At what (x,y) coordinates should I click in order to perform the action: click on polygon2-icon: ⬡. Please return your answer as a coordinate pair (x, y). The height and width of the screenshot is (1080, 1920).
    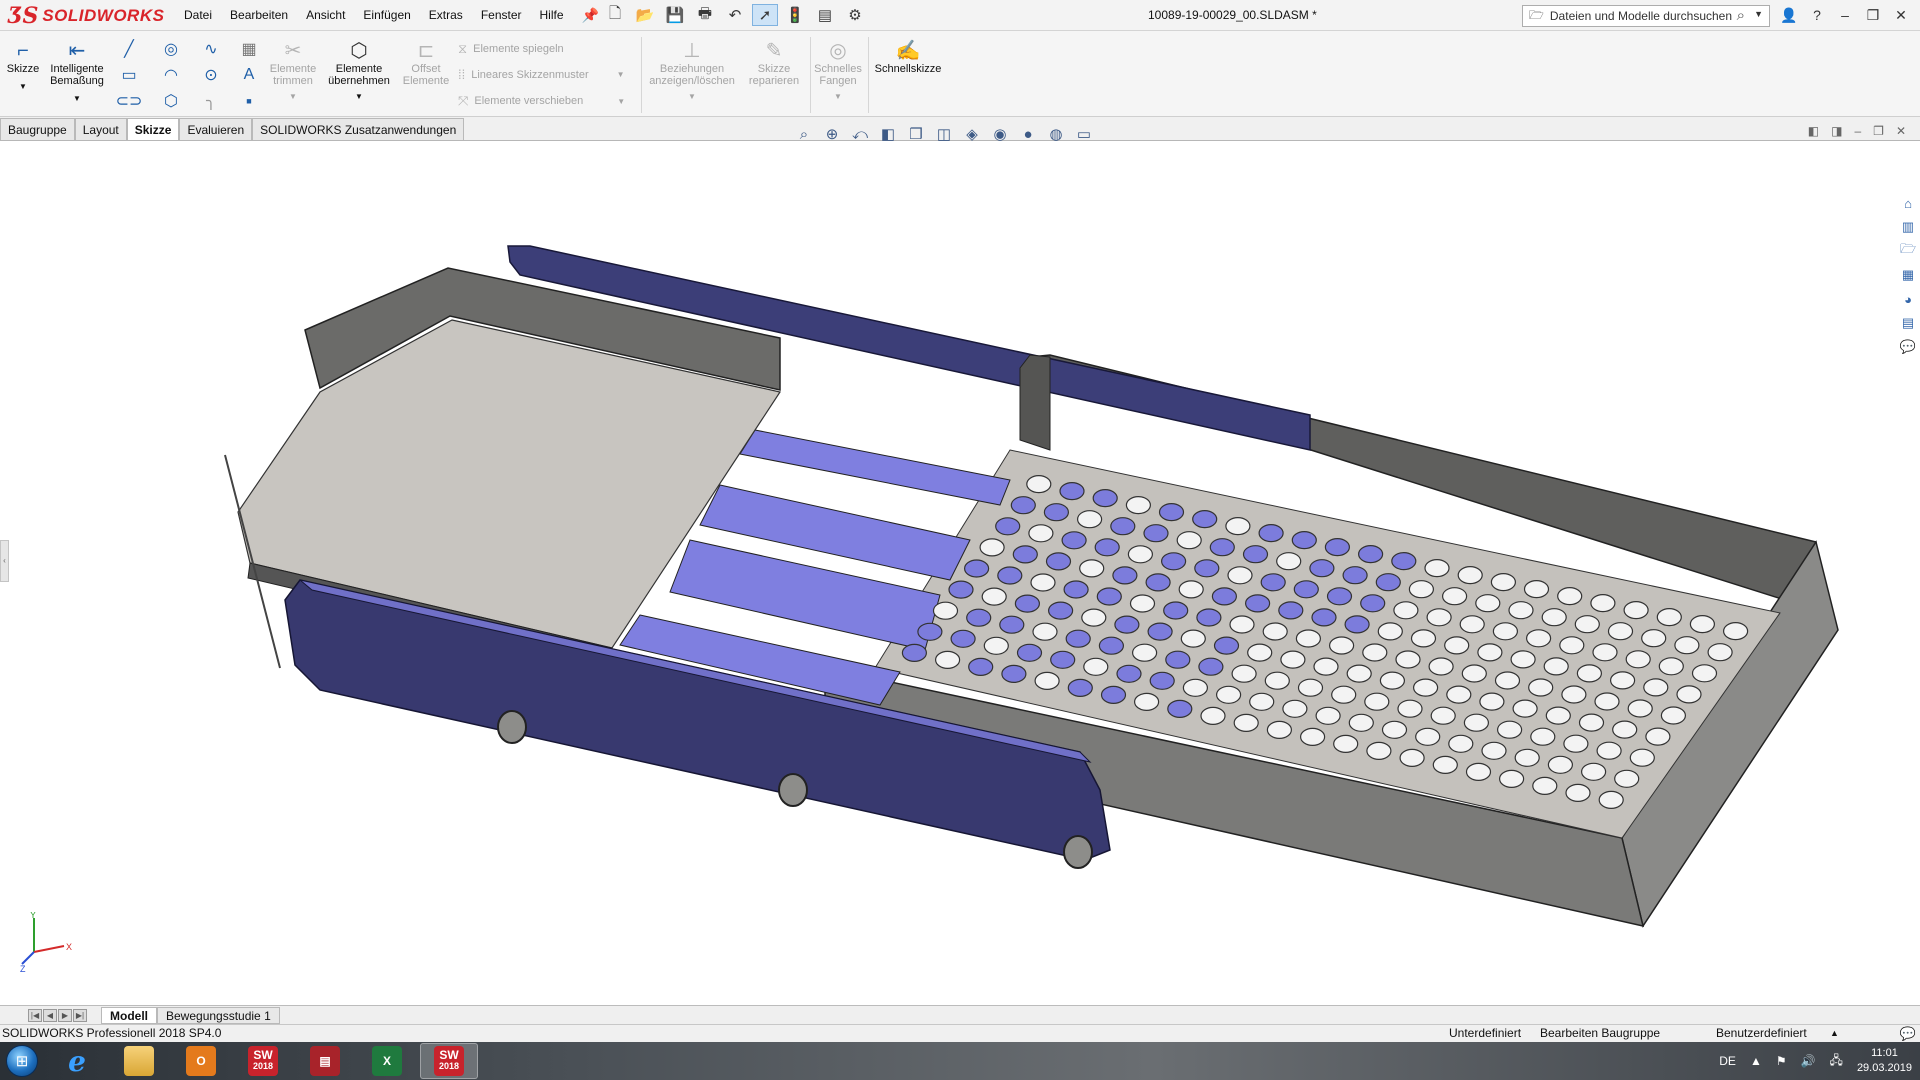
    Looking at the image, I should click on (171, 101).